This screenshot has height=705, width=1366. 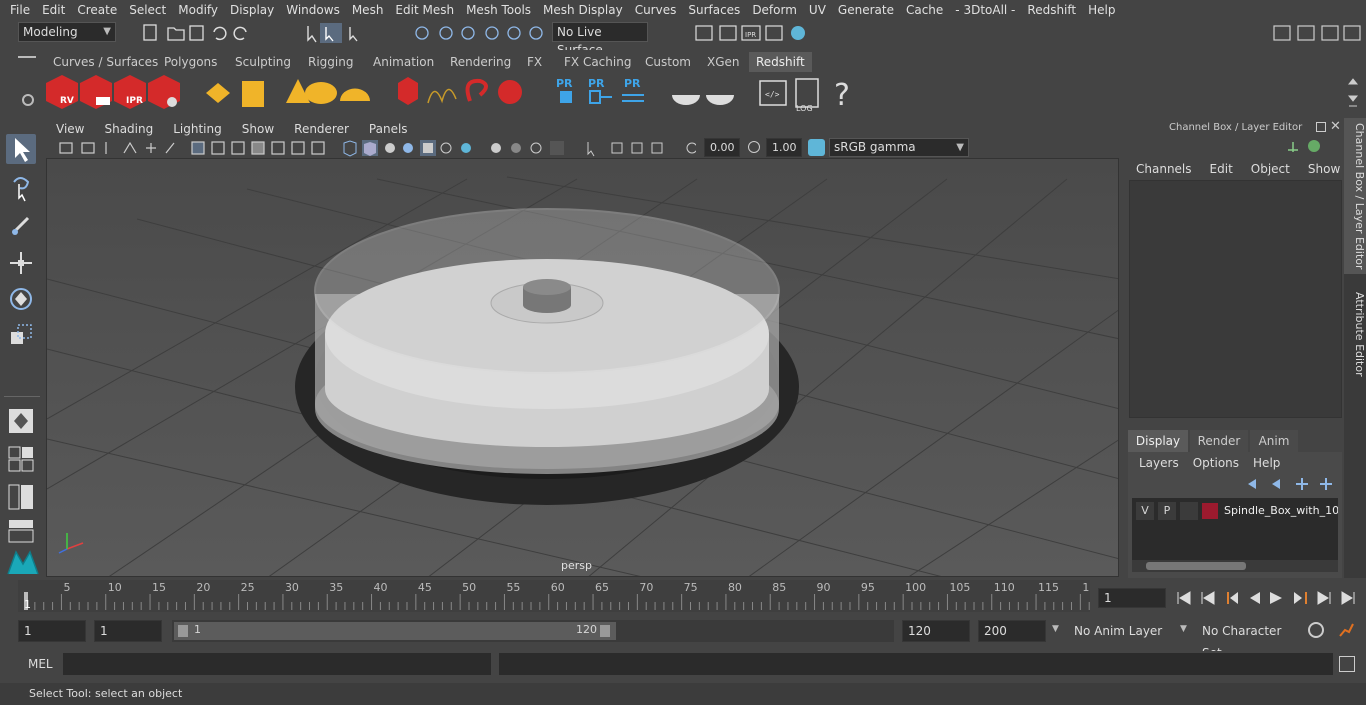 What do you see at coordinates (780, 62) in the screenshot?
I see `tab-redshift: Redshift` at bounding box center [780, 62].